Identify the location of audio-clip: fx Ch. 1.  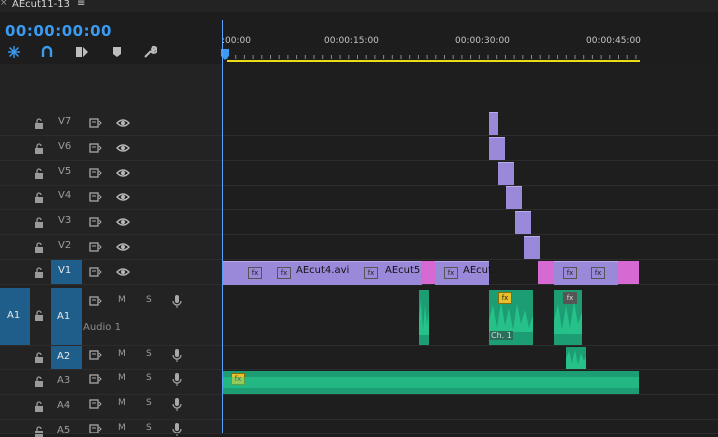
(511, 317).